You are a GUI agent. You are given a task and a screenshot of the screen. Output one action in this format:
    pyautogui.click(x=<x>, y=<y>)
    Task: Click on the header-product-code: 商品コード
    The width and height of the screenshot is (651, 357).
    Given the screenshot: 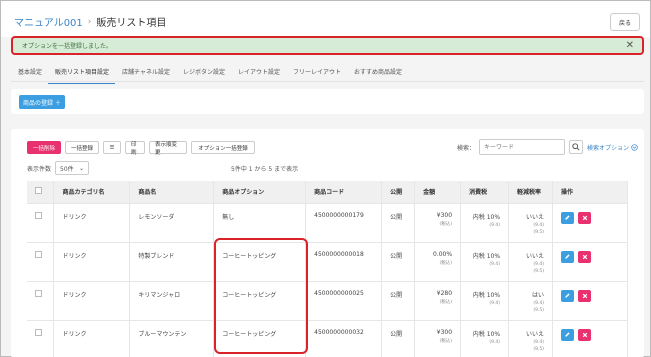 What is the action you would take?
    pyautogui.click(x=344, y=192)
    